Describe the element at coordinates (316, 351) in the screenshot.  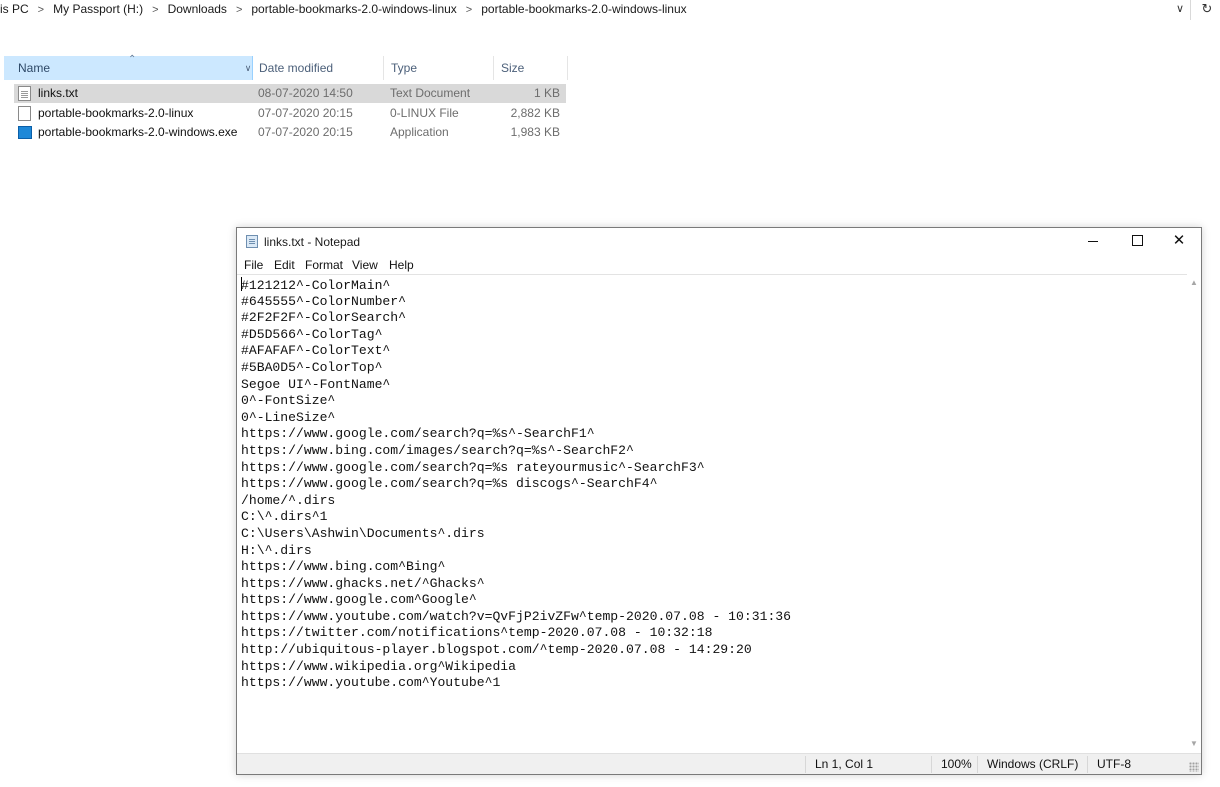
I see `text-line: #AFAFAF^-ColorText^` at that location.